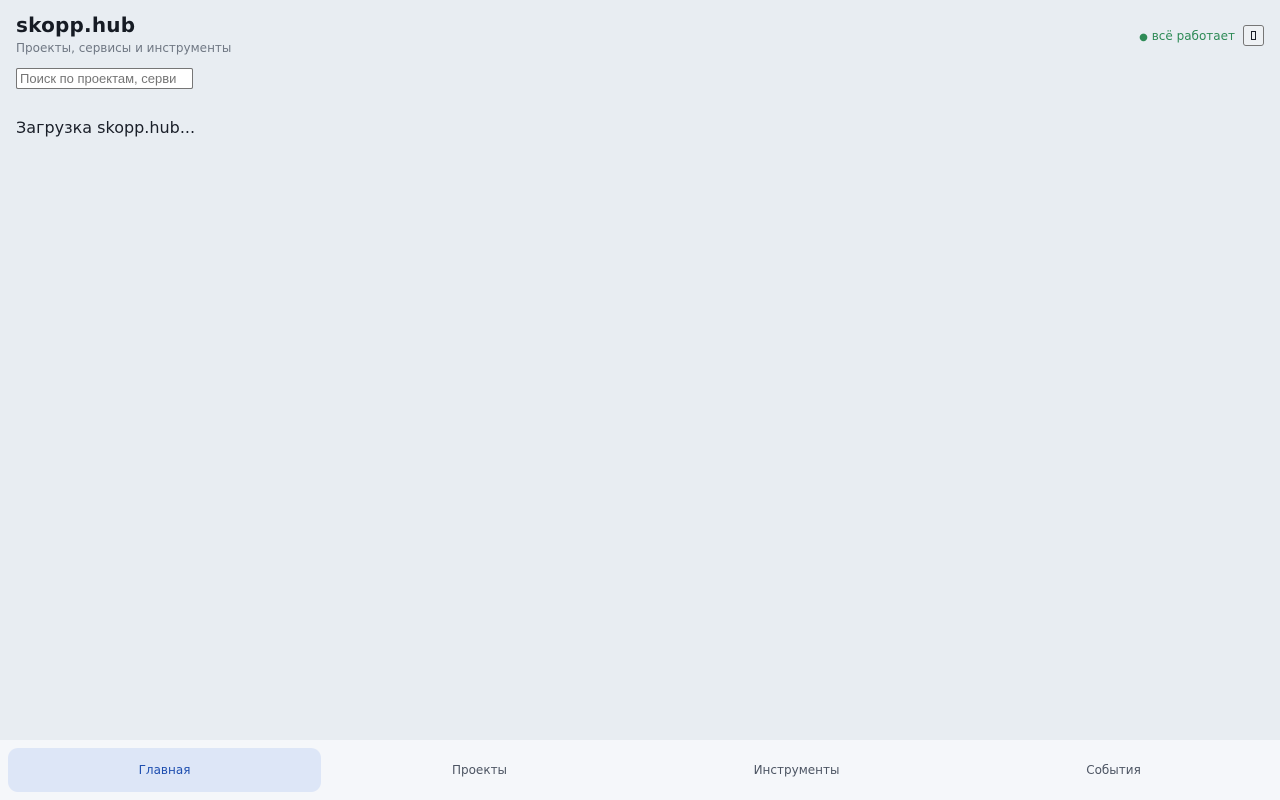 Image resolution: width=1280 pixels, height=800 pixels. What do you see at coordinates (76, 25) in the screenshot?
I see `app-title: skopp.hub` at bounding box center [76, 25].